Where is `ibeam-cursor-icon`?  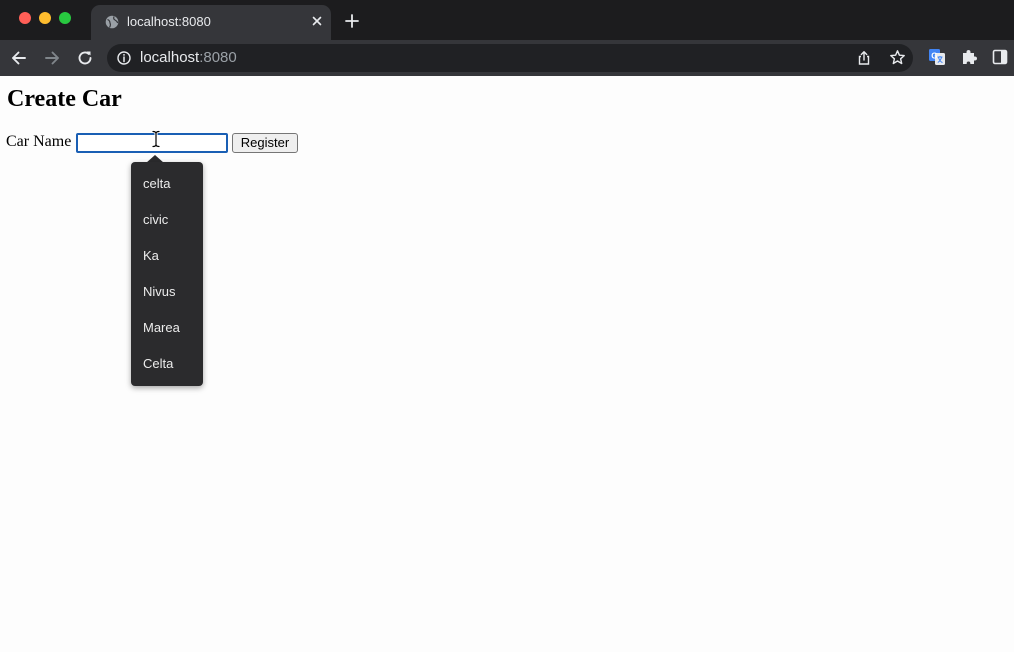
ibeam-cursor-icon is located at coordinates (156, 139).